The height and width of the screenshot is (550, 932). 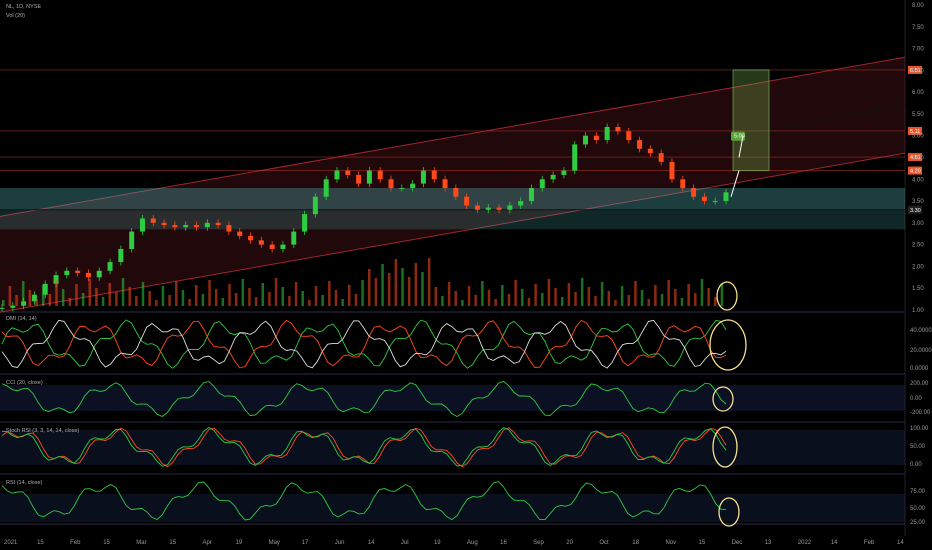 I want to click on time-tick-label: Dec, so click(x=737, y=543).